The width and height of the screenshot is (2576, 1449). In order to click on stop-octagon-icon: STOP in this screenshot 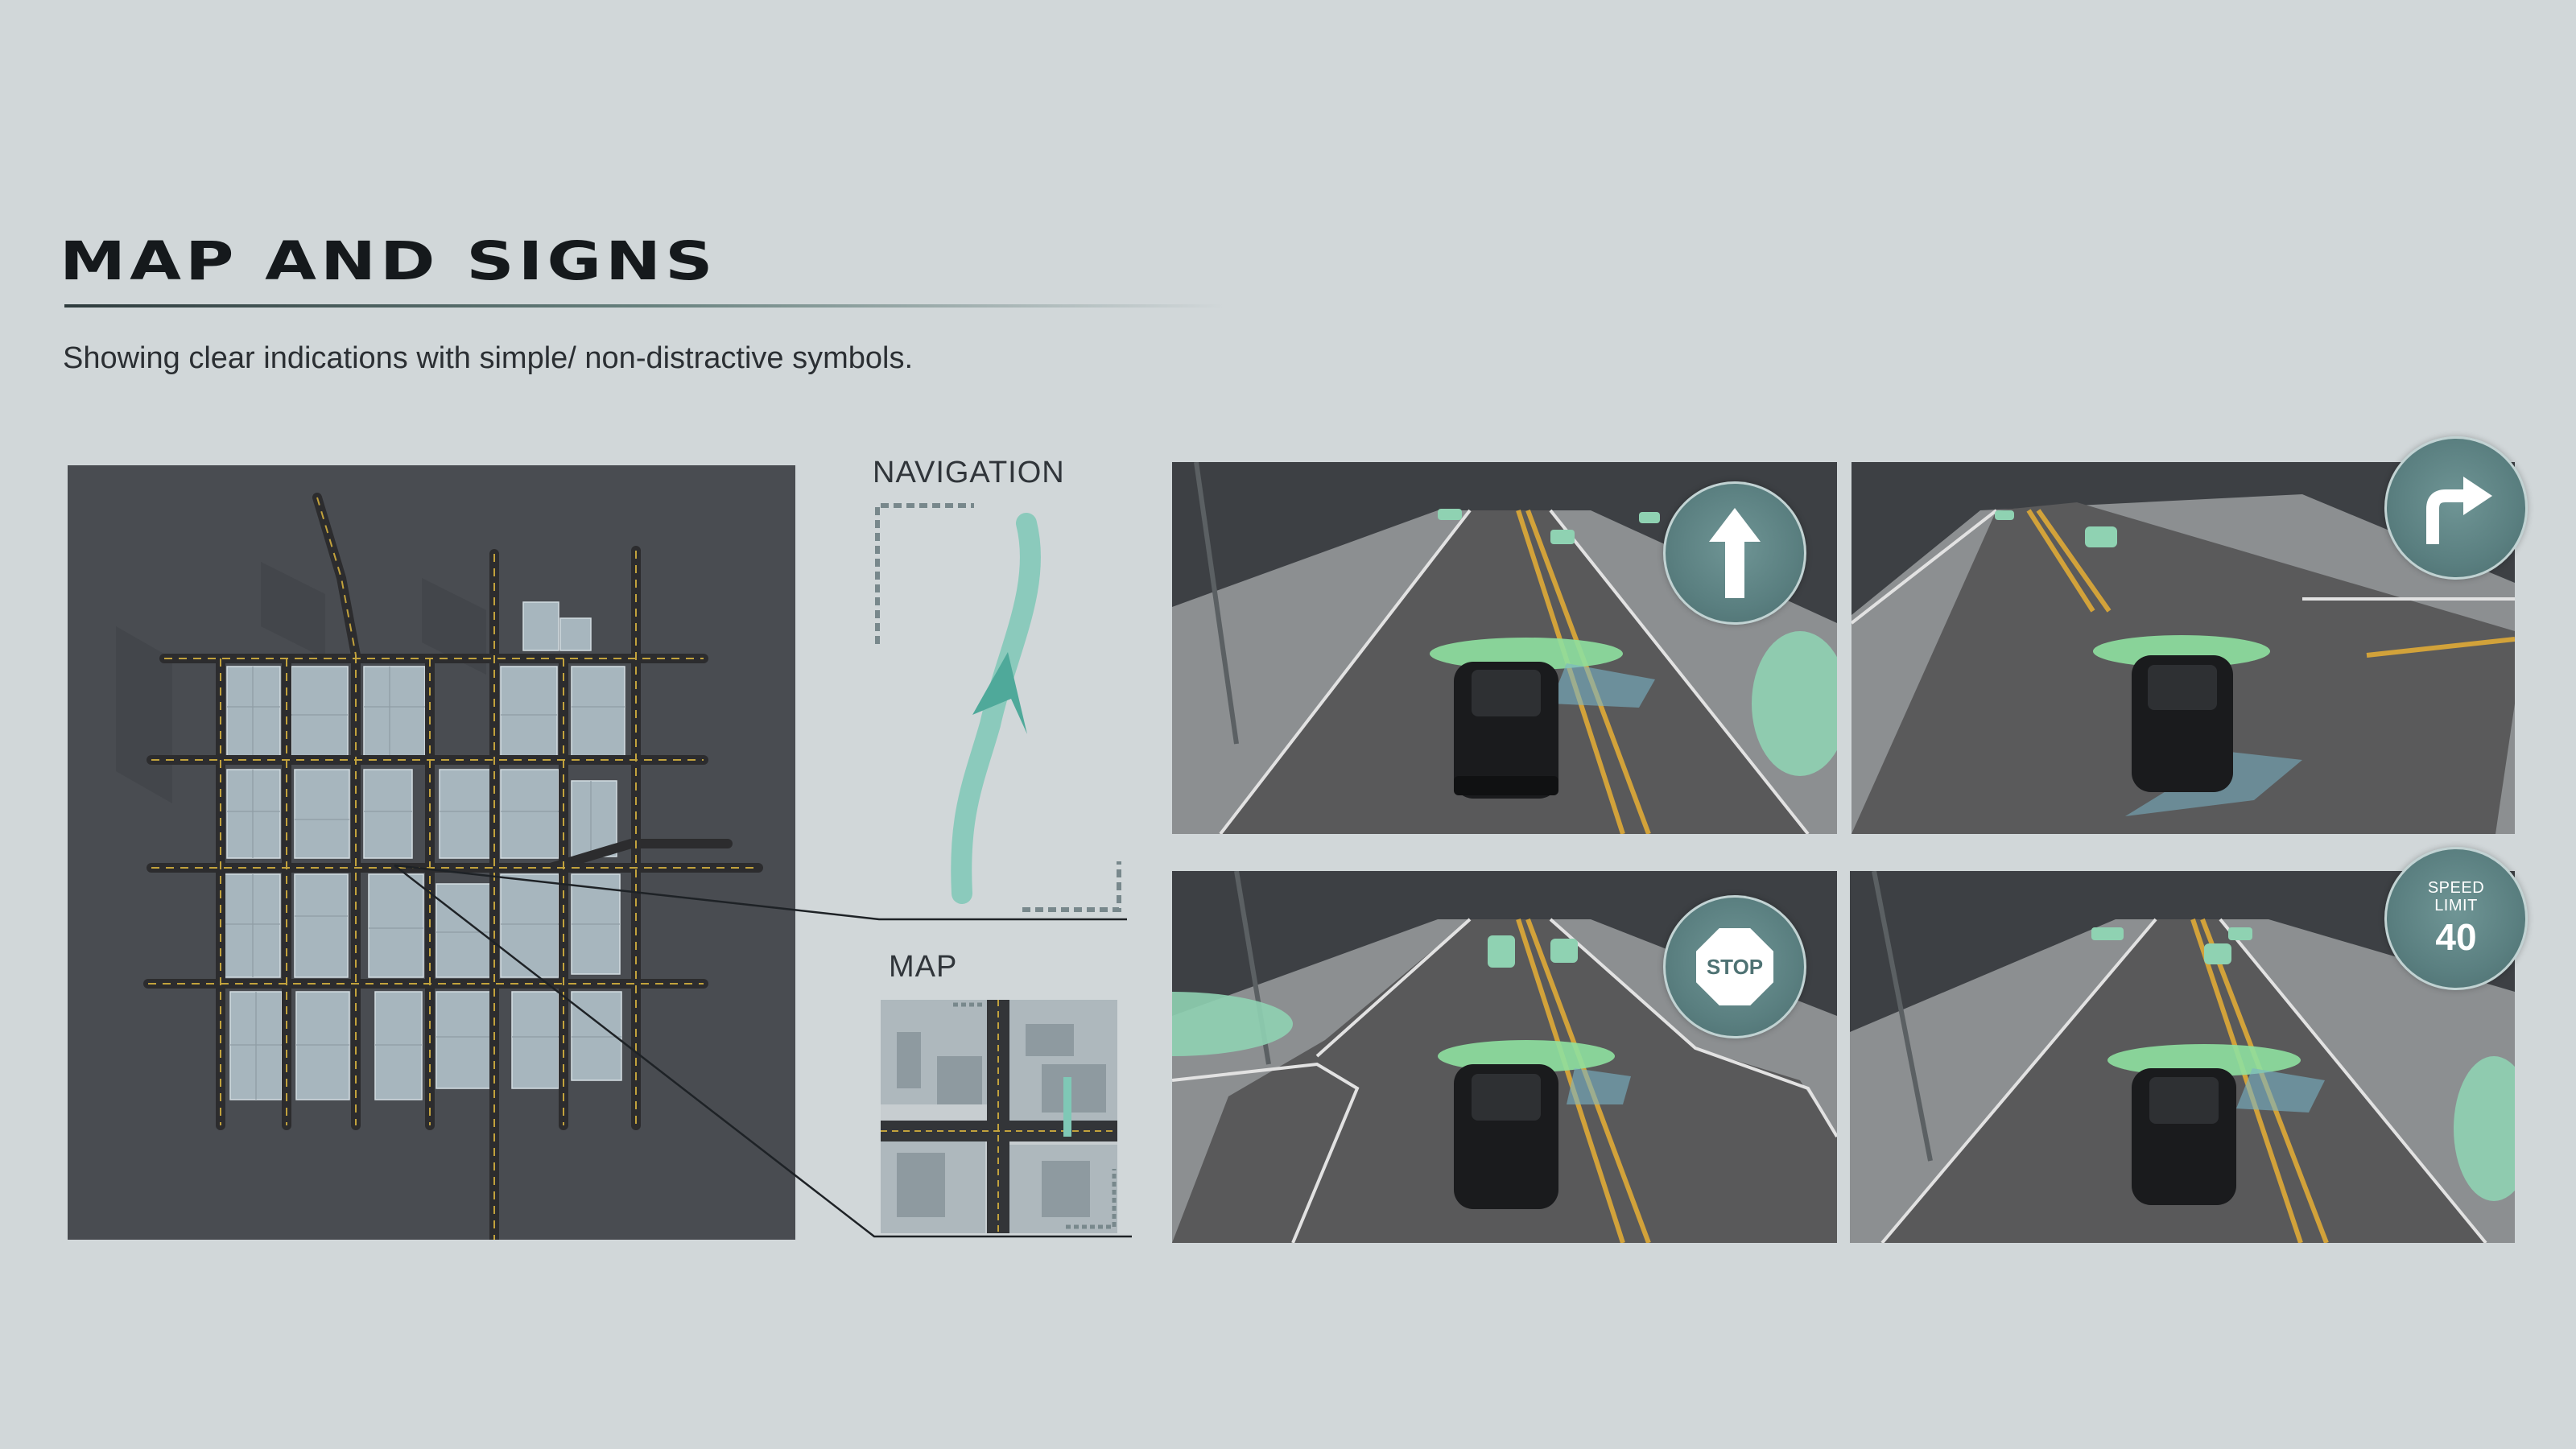, I will do `click(1734, 966)`.